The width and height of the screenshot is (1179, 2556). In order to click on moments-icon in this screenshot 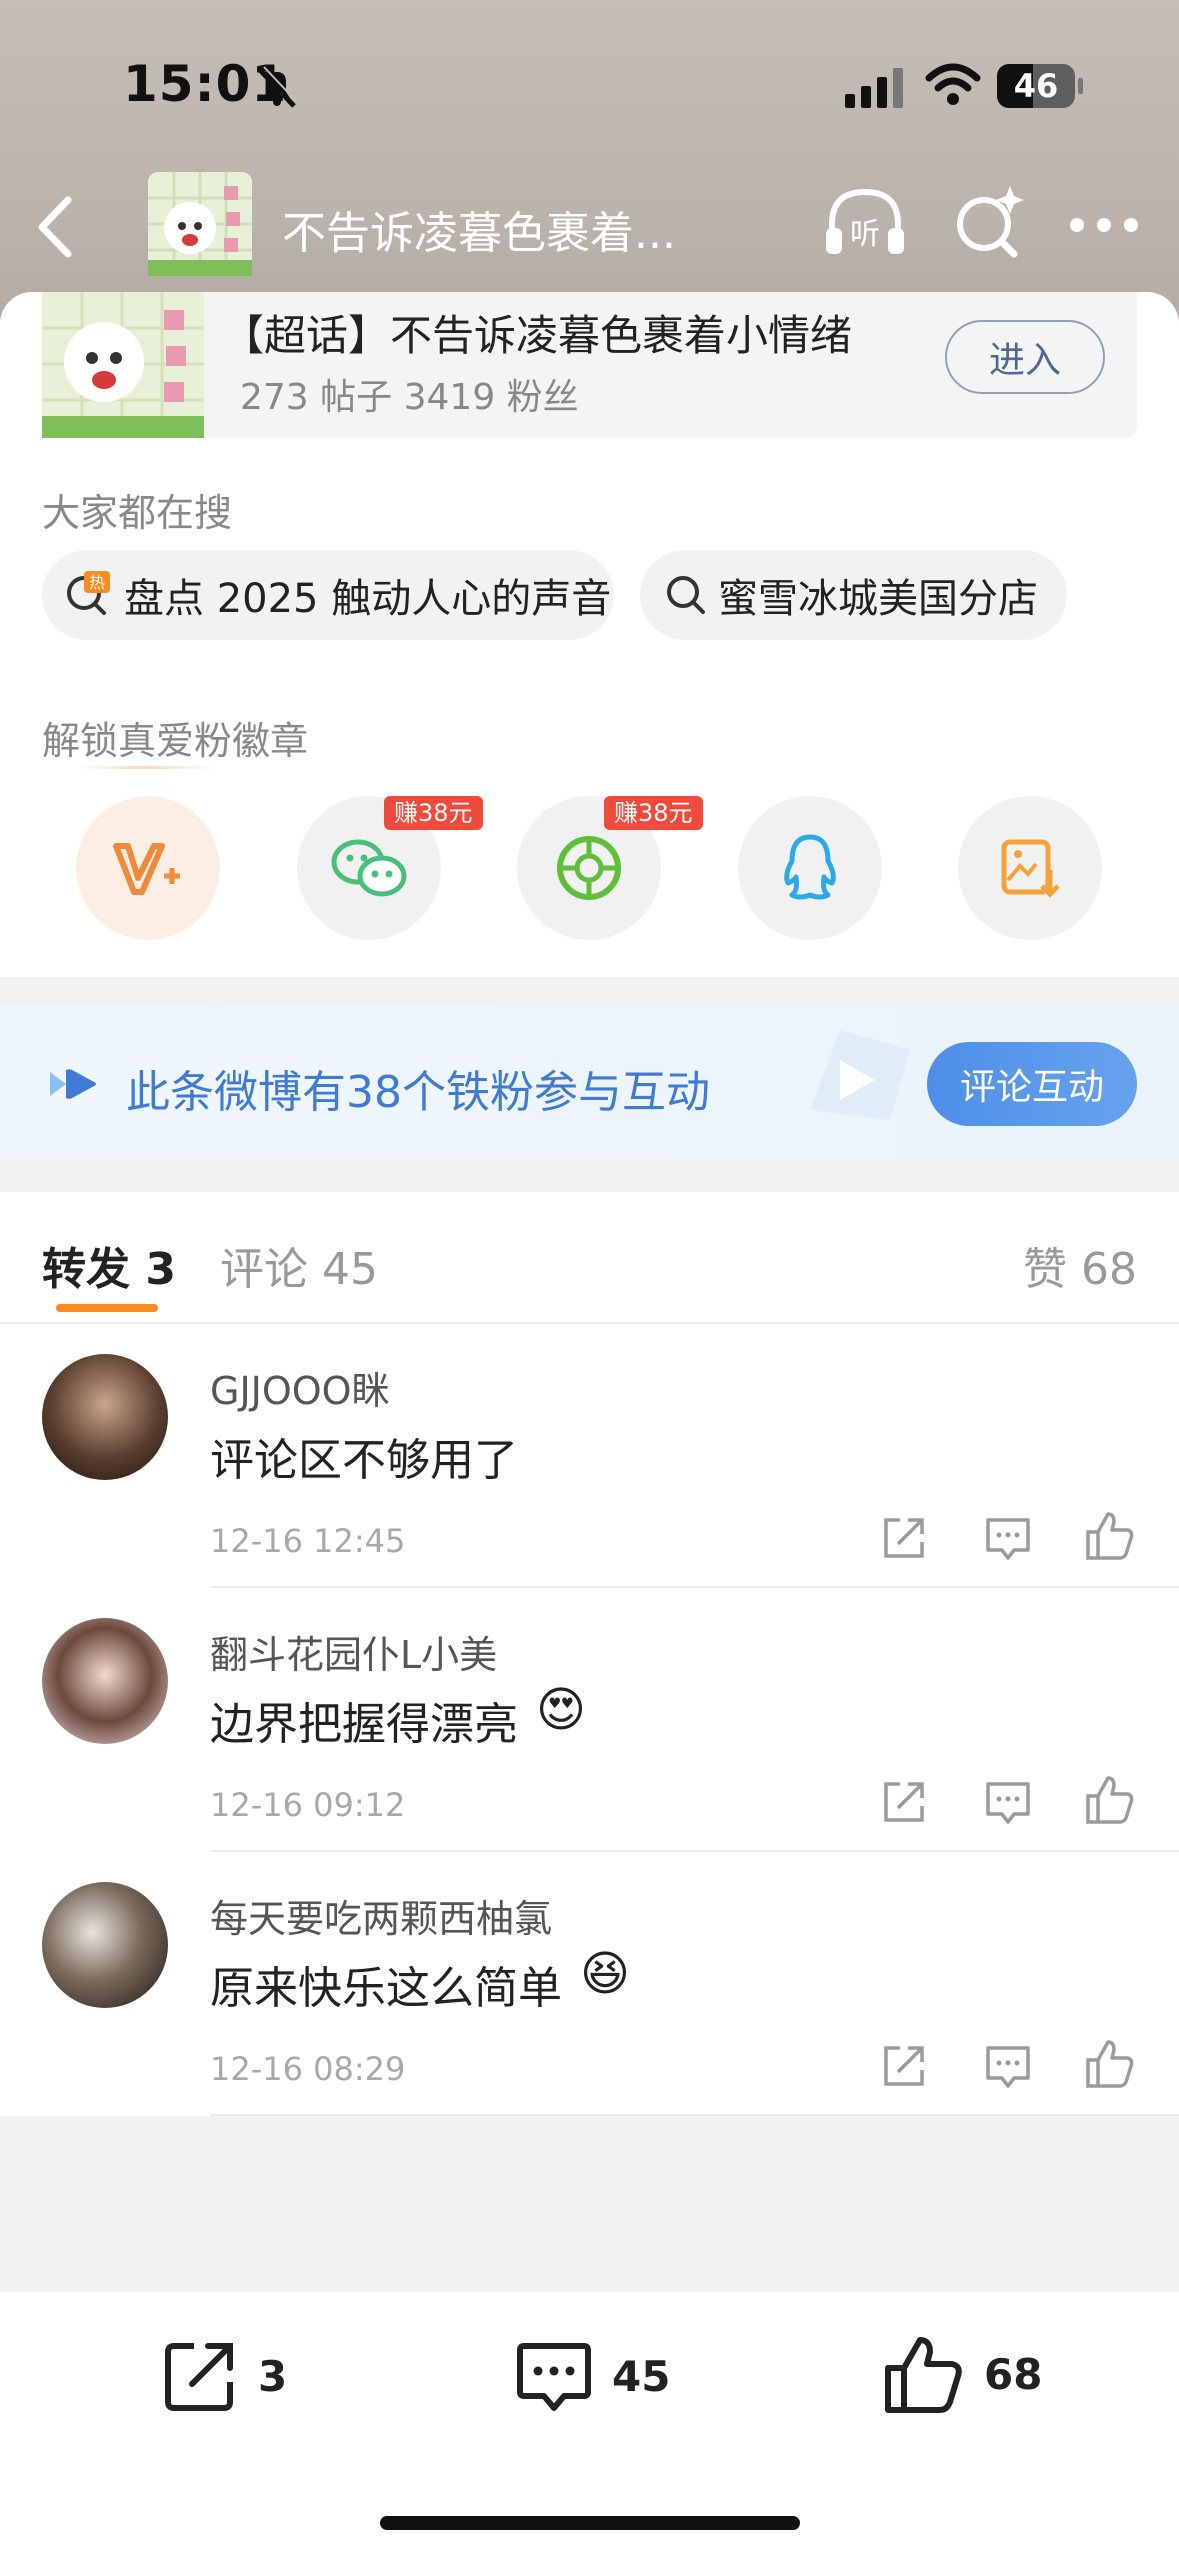, I will do `click(589, 868)`.